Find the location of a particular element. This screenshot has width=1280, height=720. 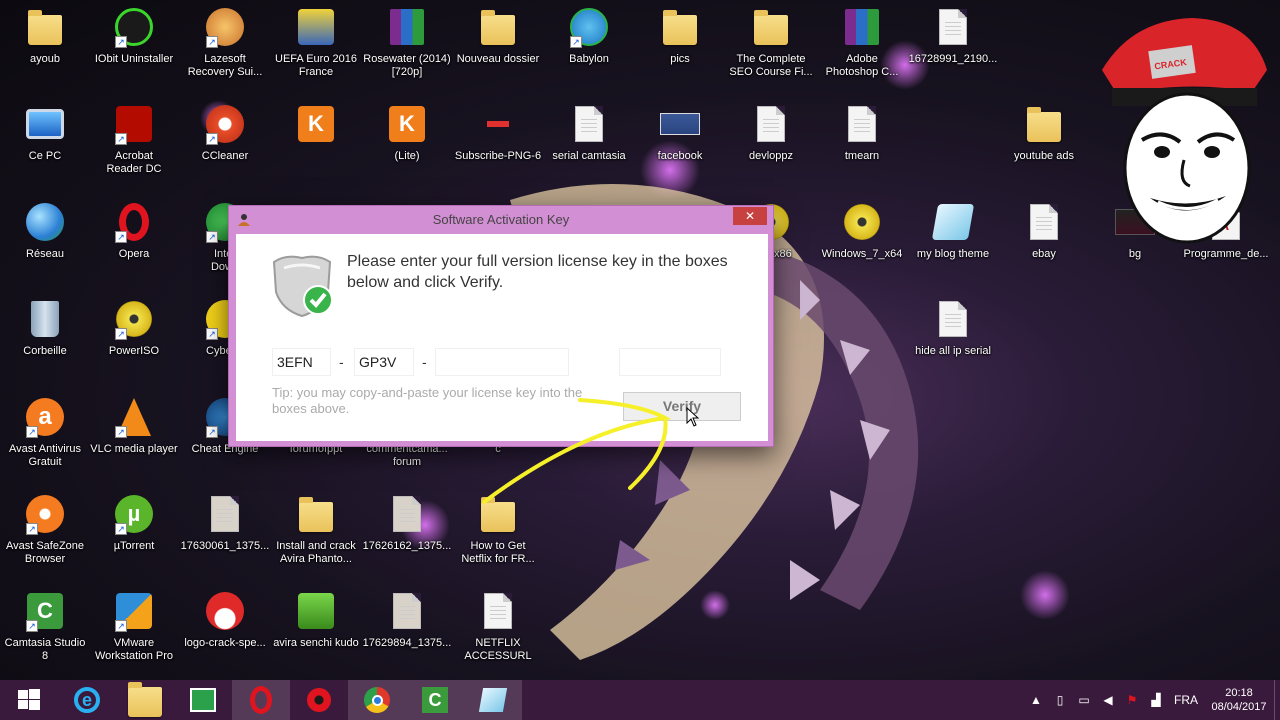

desktop-icon-subscribe-png: Subscribe-PNG-6 is located at coordinates (498, 145).